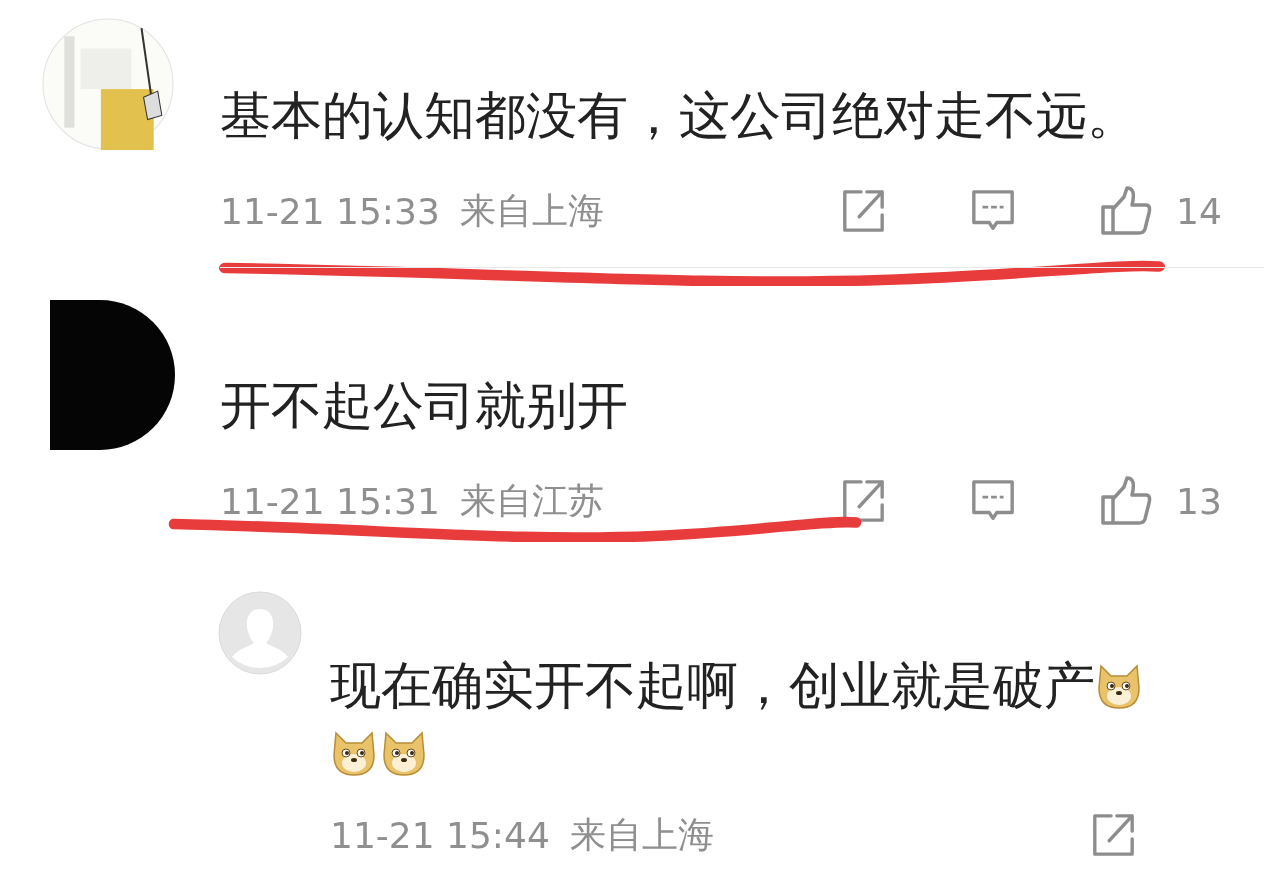 This screenshot has width=1264, height=890. I want to click on comment-text: 开不起公司就别开, so click(424, 406).